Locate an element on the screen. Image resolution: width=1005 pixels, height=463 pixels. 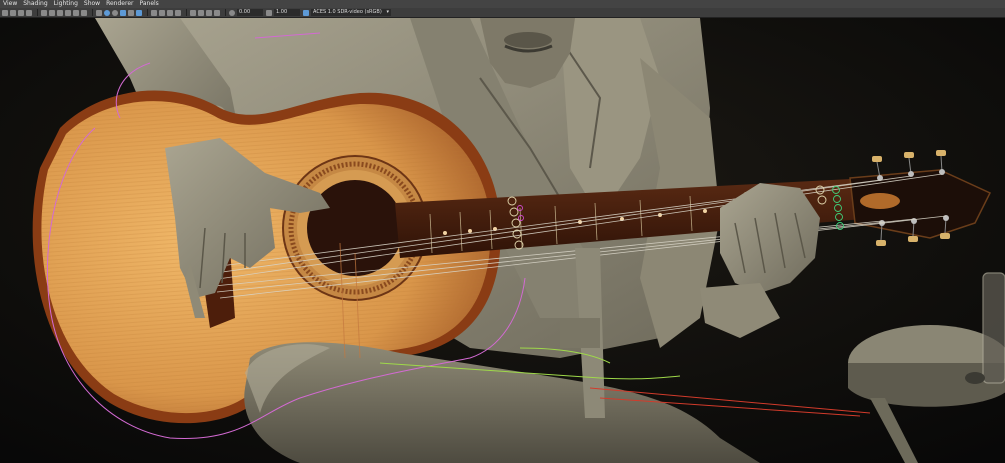
camera-attributes-icon is located at coordinates (13, 12).